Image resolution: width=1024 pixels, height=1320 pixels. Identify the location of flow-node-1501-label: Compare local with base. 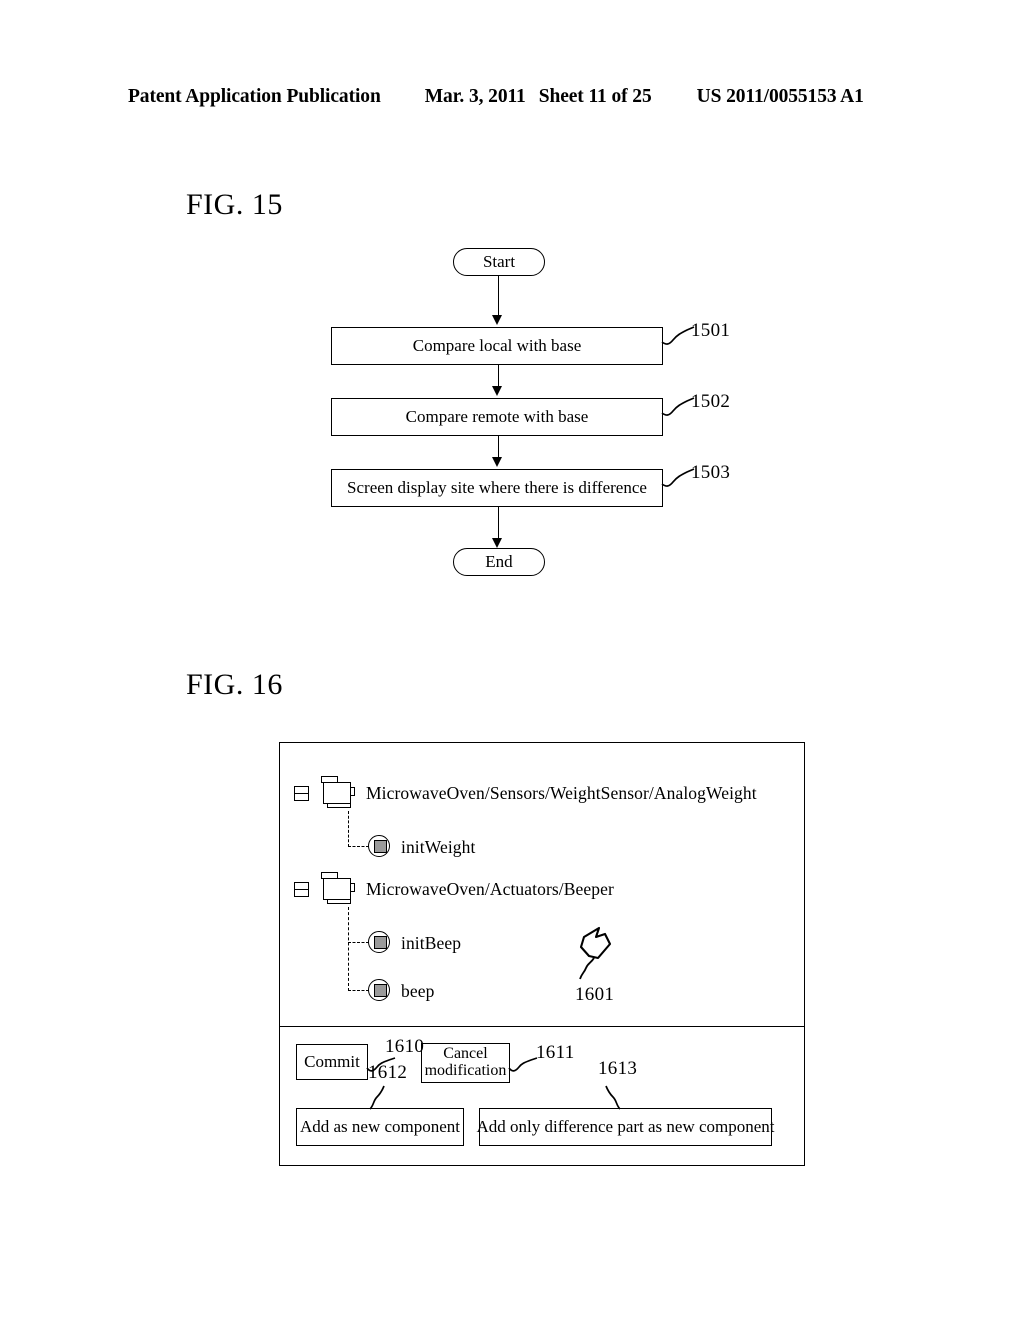
(497, 345).